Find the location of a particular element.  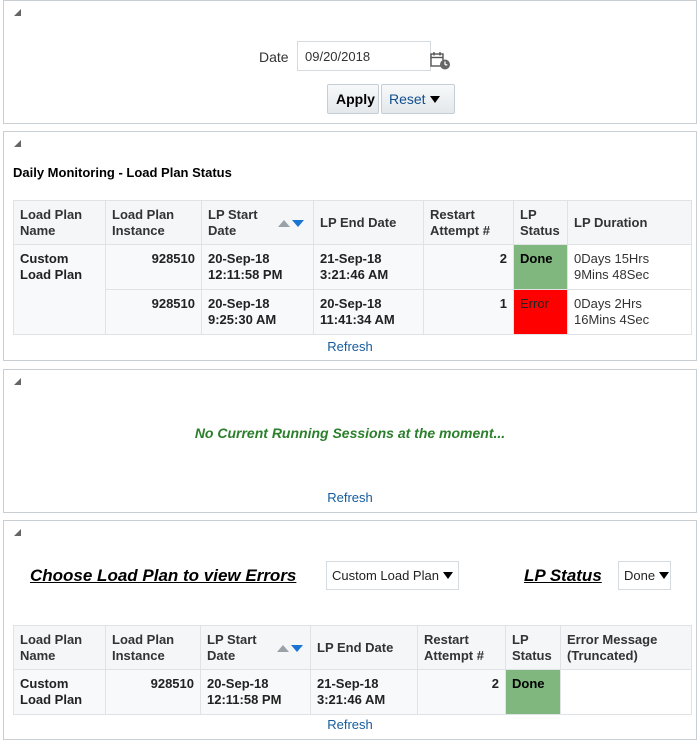

column-header: LP Duration is located at coordinates (629, 222).